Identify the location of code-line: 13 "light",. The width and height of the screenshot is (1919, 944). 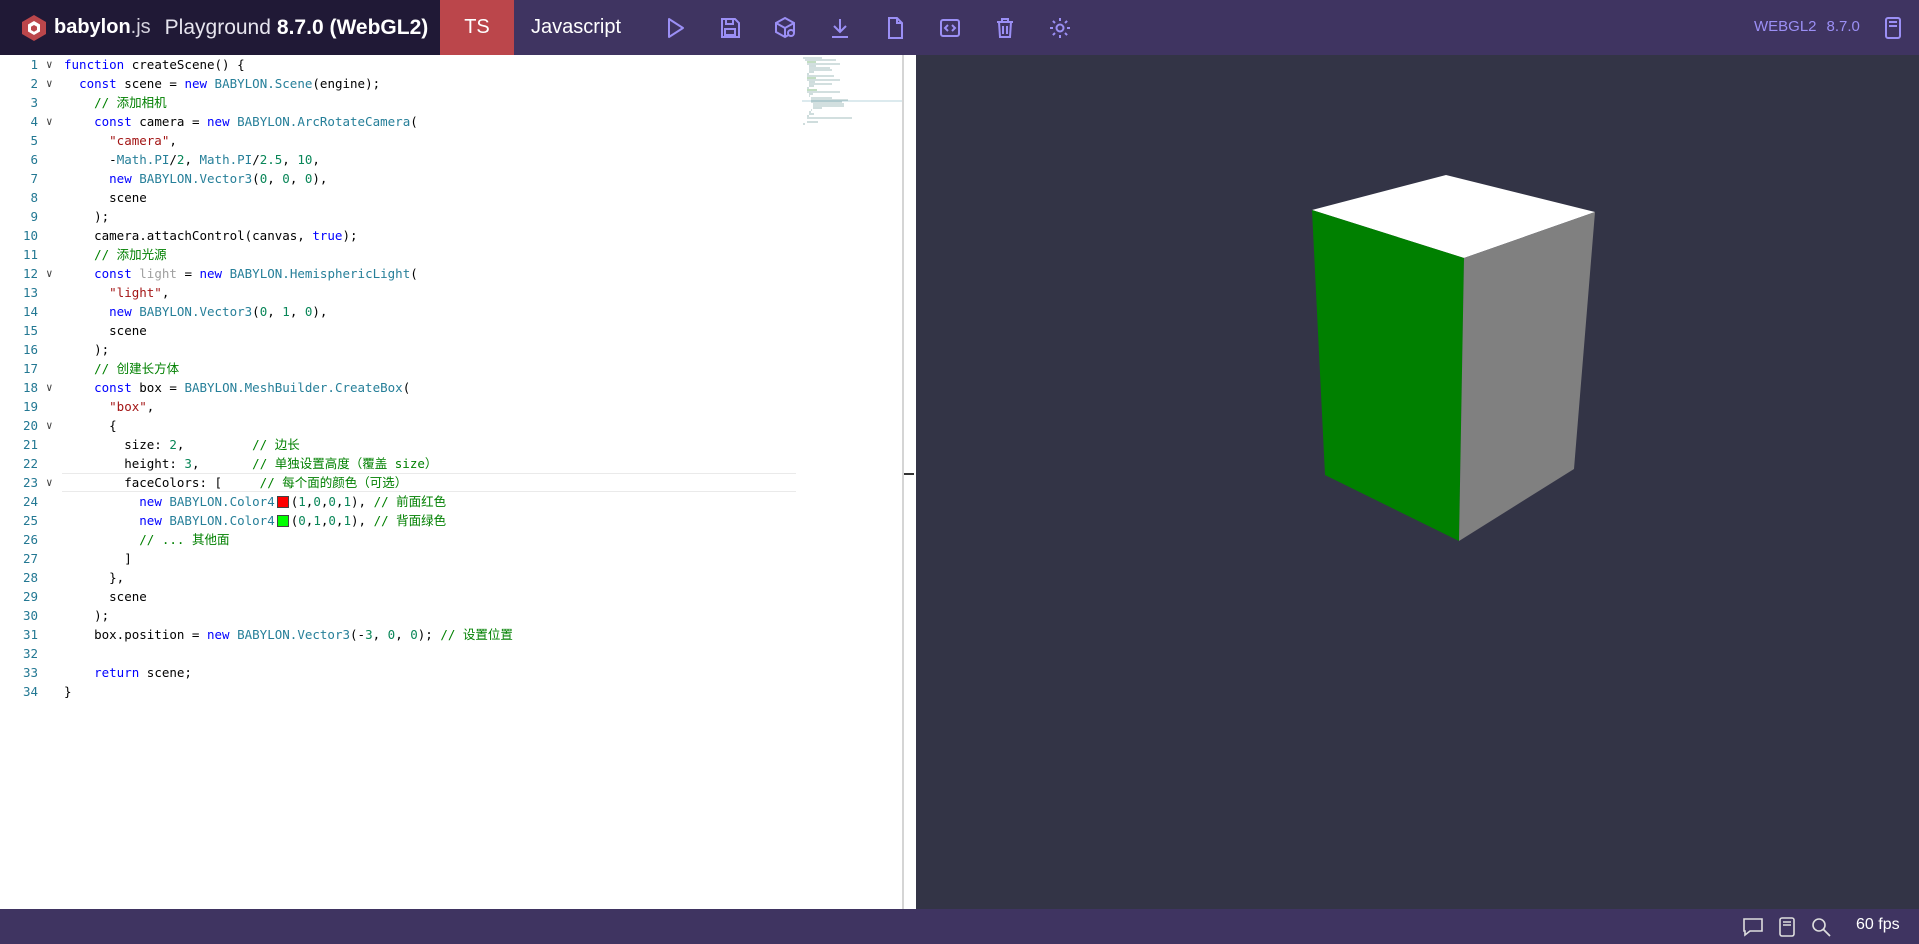
(400, 292).